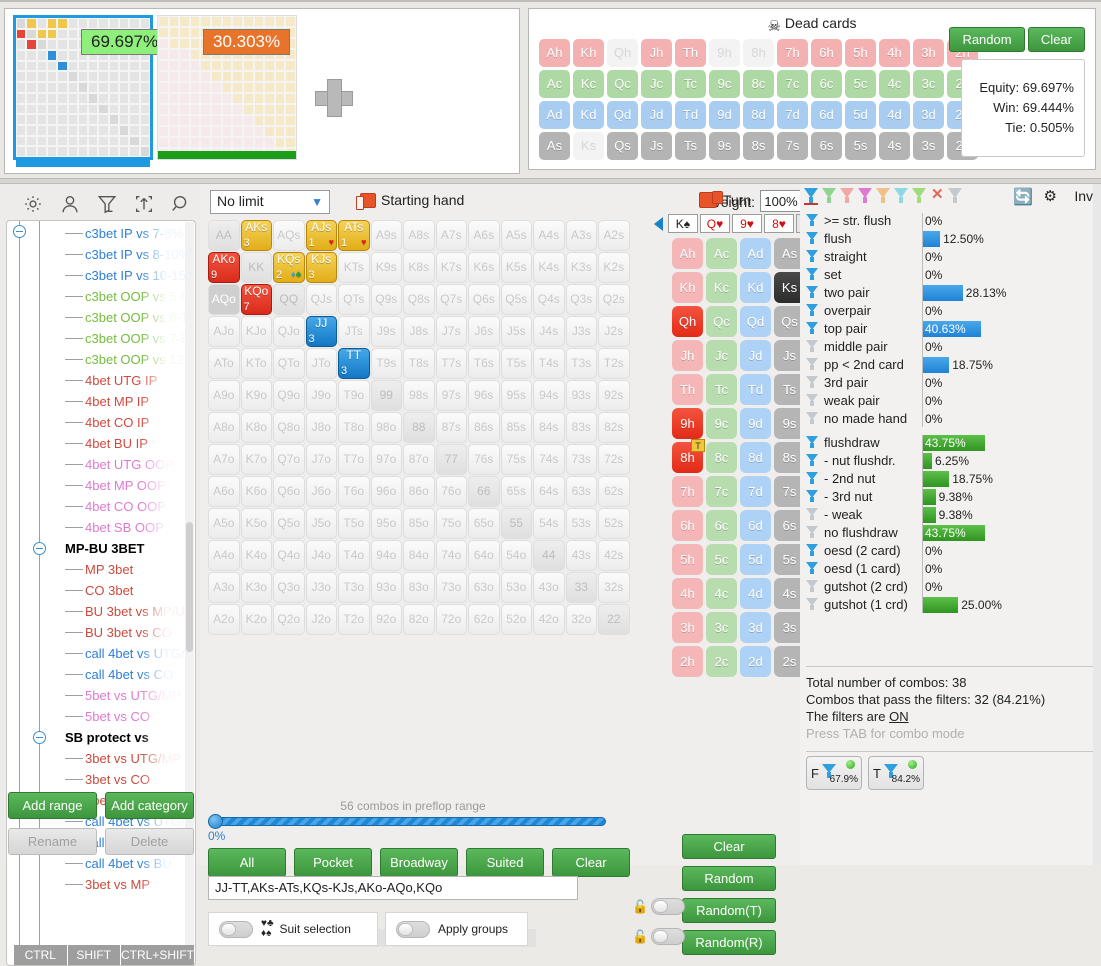  What do you see at coordinates (419, 587) in the screenshot?
I see `matrix-cell-83o: 83o` at bounding box center [419, 587].